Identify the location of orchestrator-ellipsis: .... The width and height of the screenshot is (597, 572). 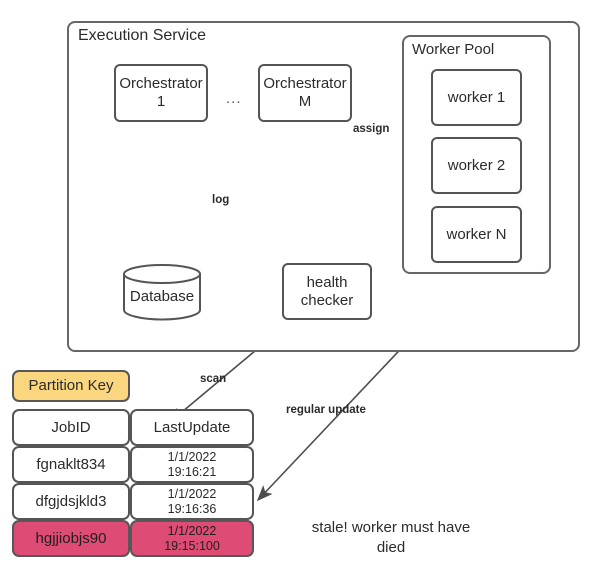
(234, 98).